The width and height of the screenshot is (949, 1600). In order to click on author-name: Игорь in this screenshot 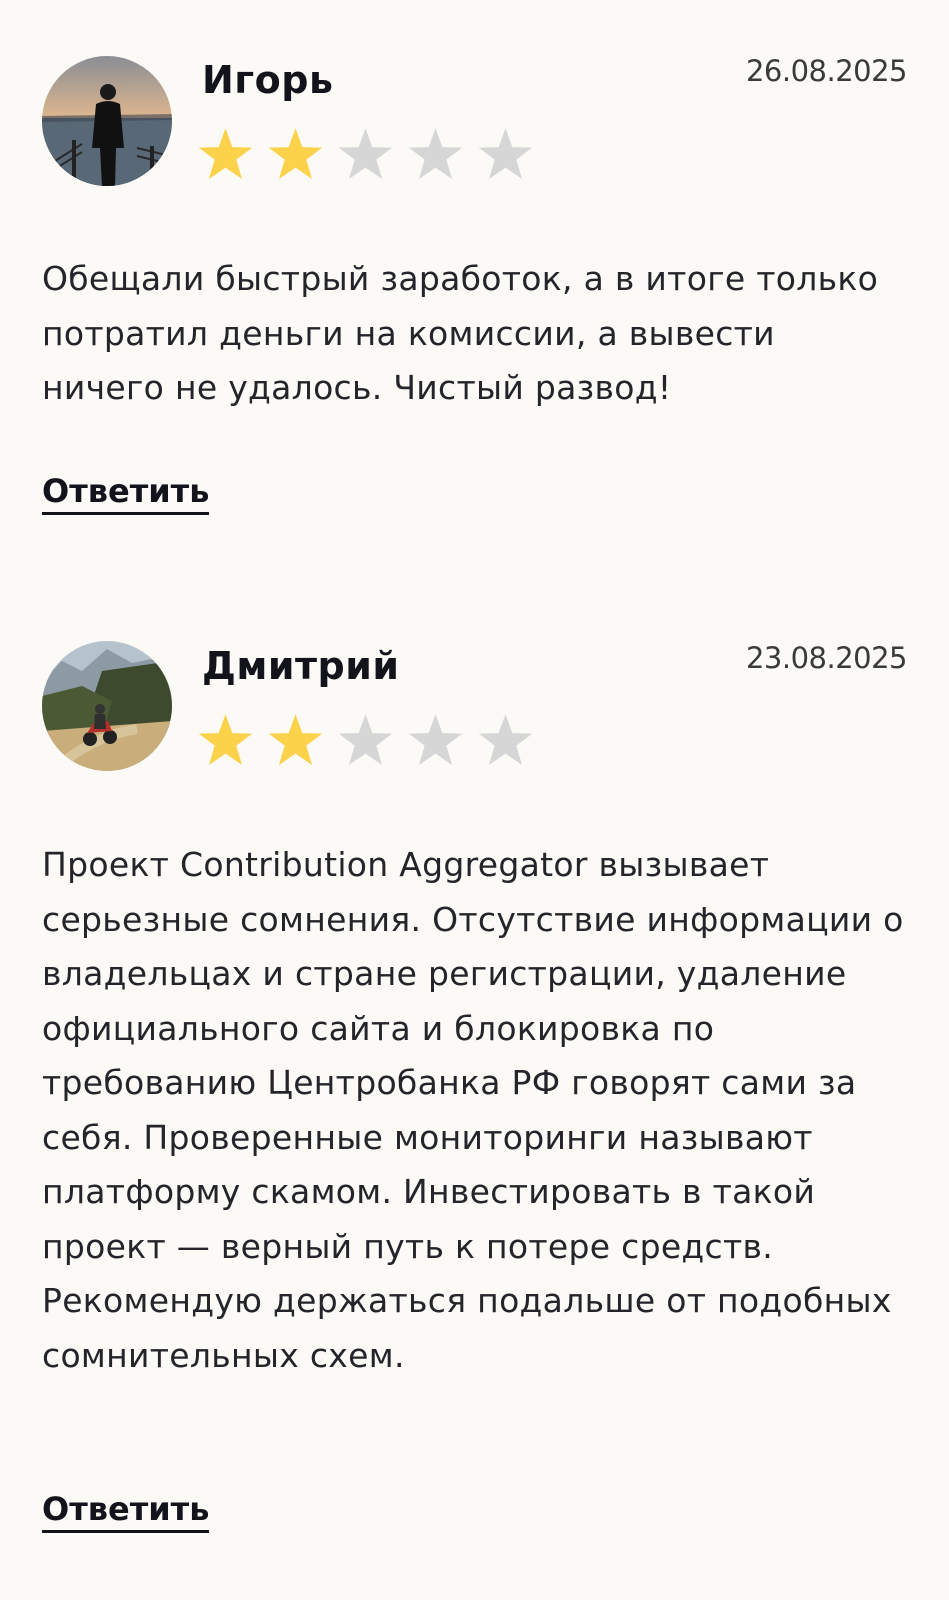, I will do `click(268, 80)`.